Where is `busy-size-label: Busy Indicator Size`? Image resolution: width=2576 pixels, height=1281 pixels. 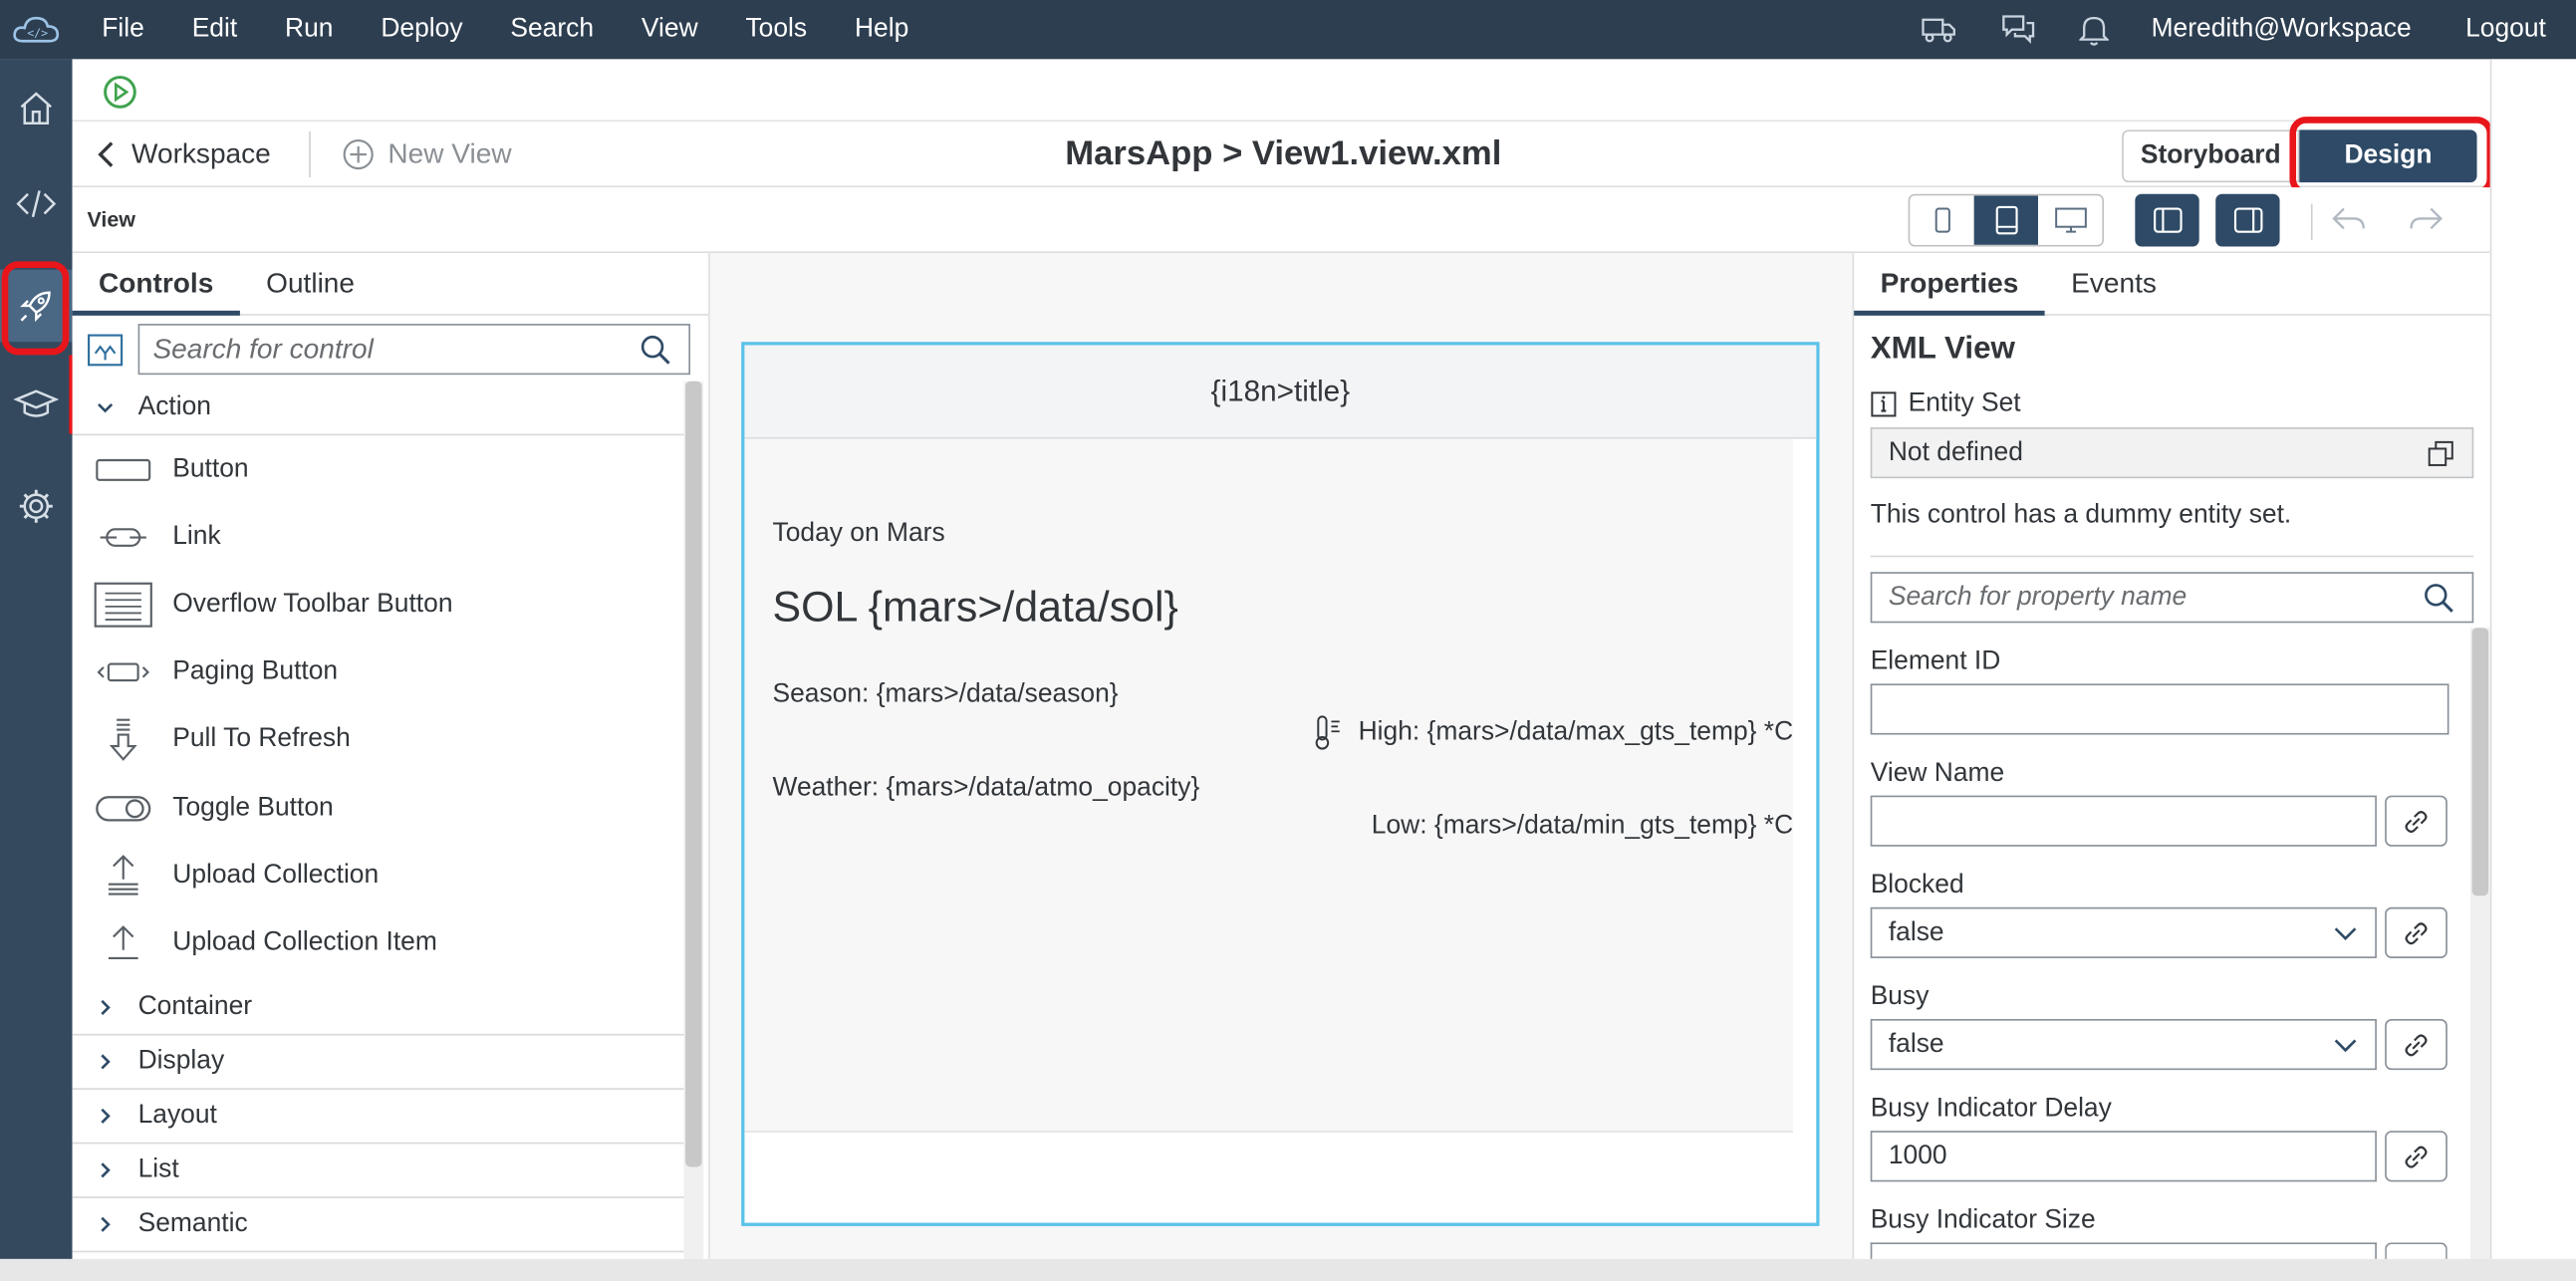 busy-size-label: Busy Indicator Size is located at coordinates (1983, 1220).